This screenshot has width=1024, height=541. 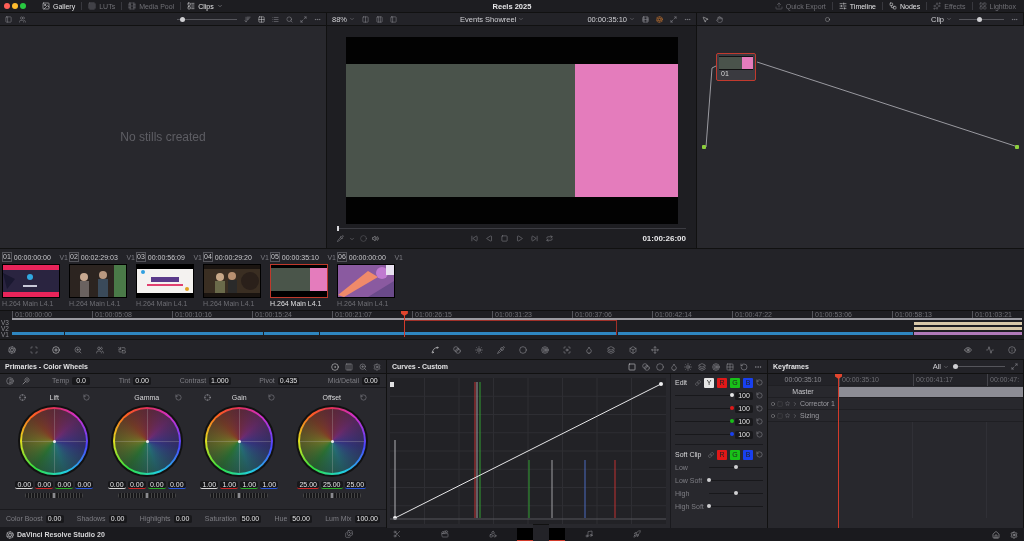 What do you see at coordinates (655, 349) in the screenshot?
I see `move-icon` at bounding box center [655, 349].